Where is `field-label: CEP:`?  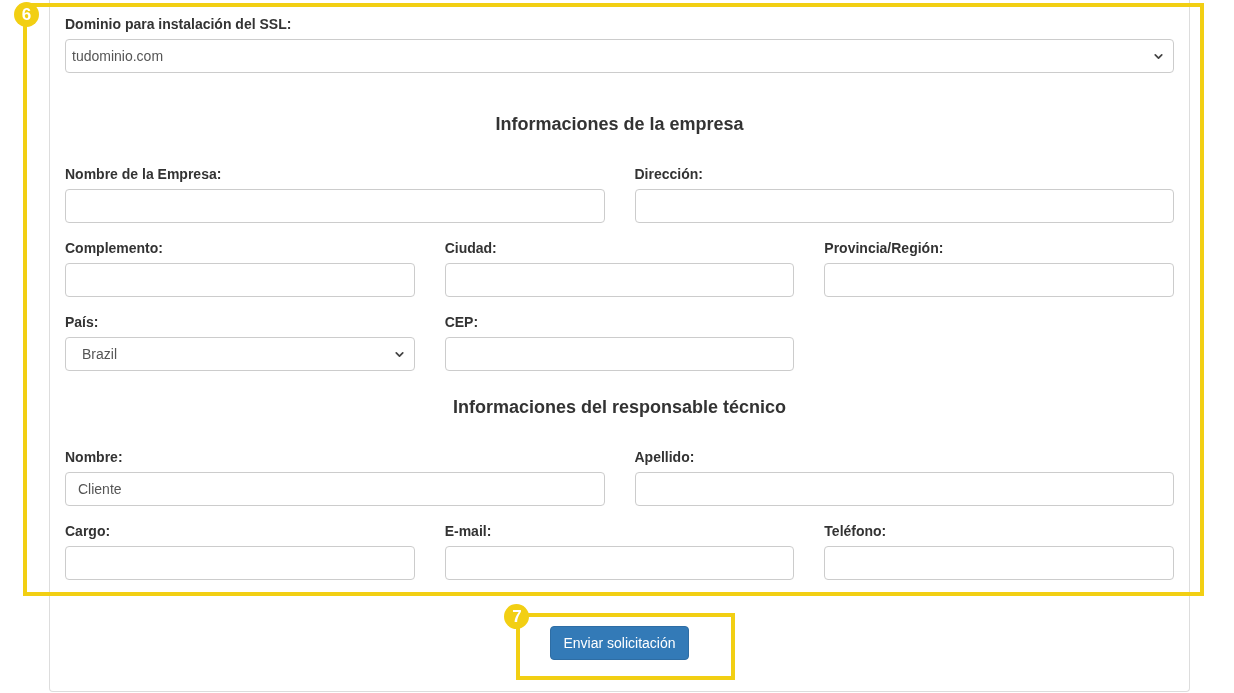
field-label: CEP: is located at coordinates (462, 322).